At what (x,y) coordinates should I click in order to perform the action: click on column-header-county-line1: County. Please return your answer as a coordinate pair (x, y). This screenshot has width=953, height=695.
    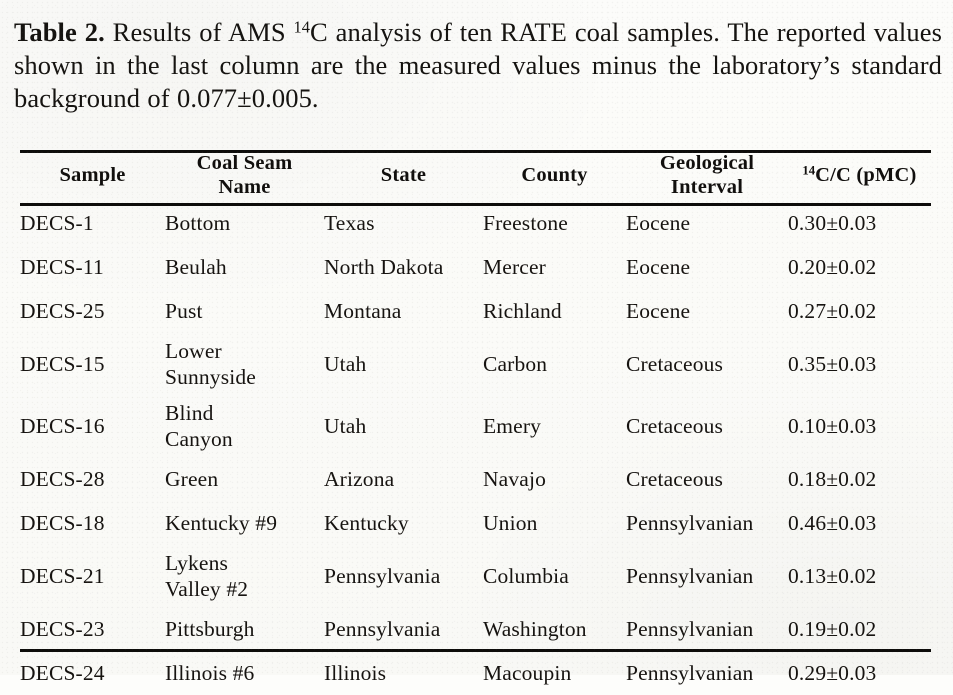
    Looking at the image, I should click on (554, 174).